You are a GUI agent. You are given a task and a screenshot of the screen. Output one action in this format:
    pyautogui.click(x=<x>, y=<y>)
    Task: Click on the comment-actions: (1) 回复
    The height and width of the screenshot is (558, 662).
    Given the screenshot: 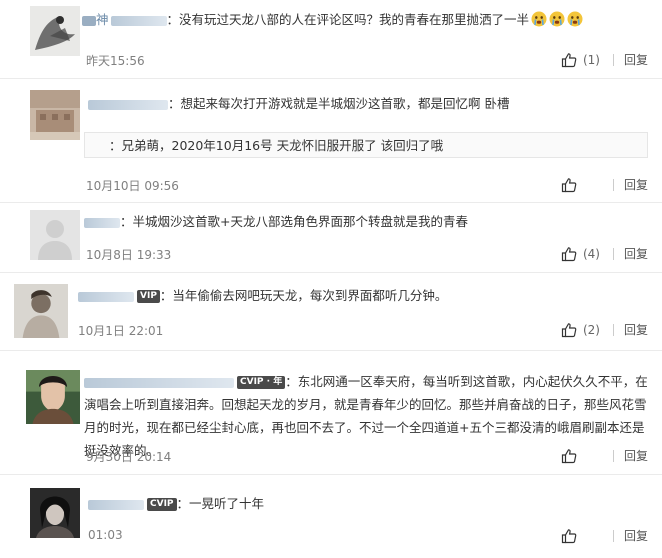 What is the action you would take?
    pyautogui.click(x=604, y=59)
    